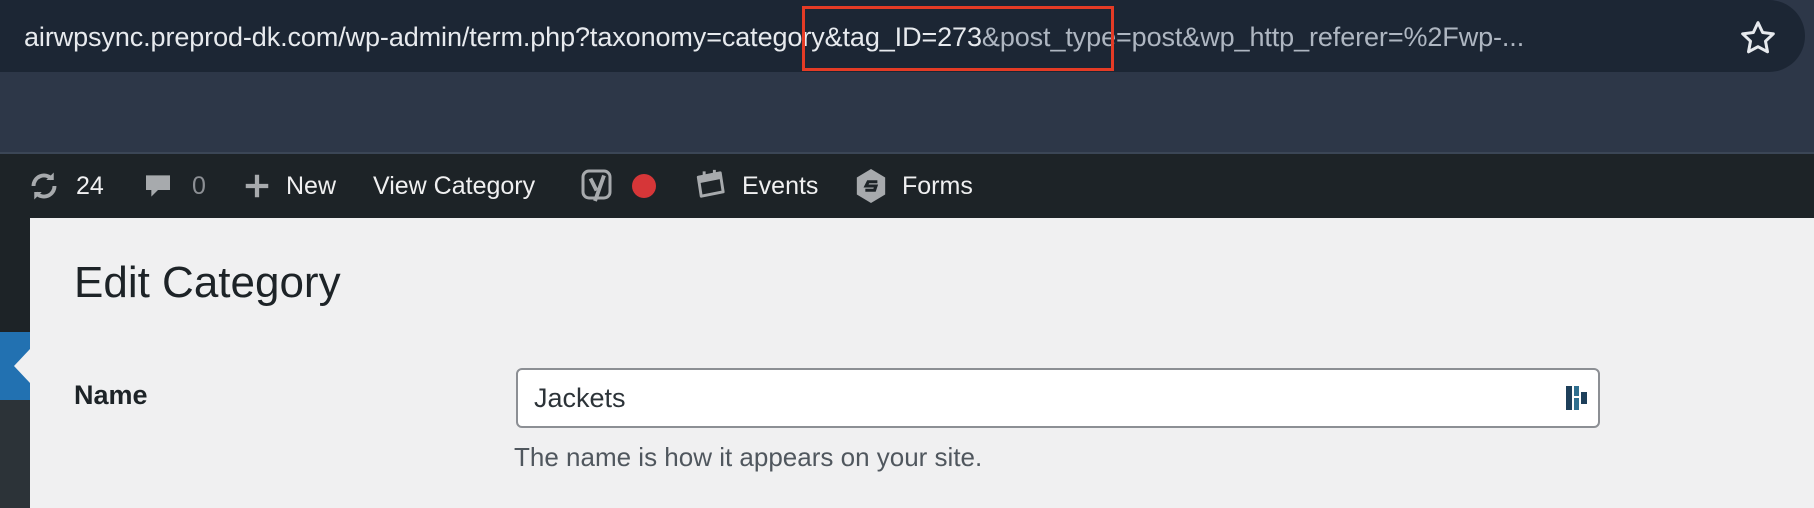 This screenshot has height=508, width=1814. What do you see at coordinates (780, 185) in the screenshot?
I see `events-label: Events` at bounding box center [780, 185].